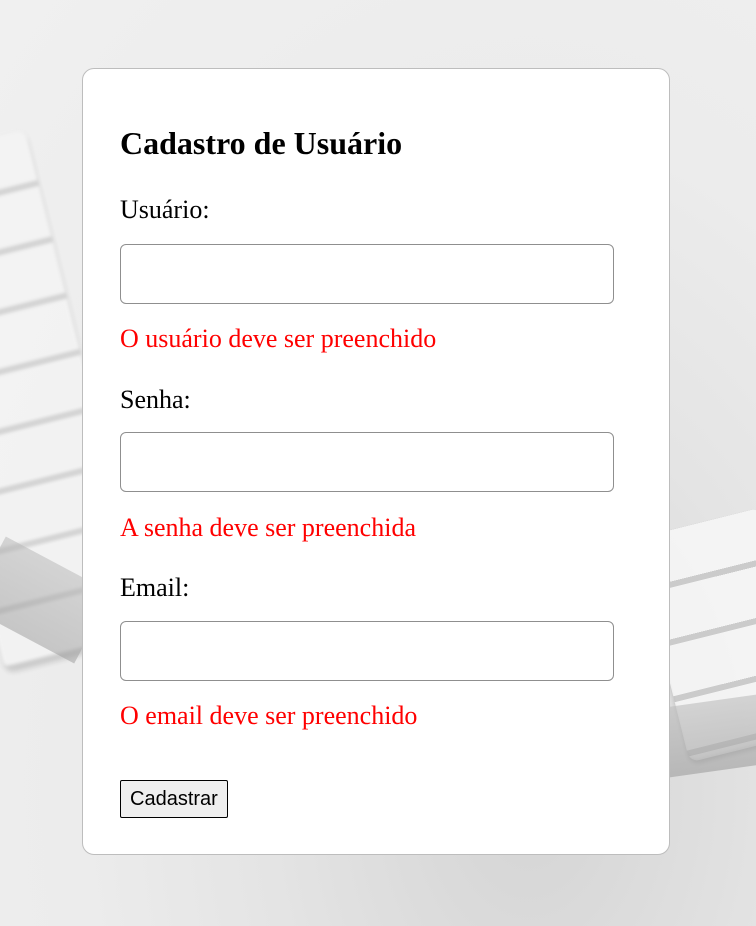  What do you see at coordinates (155, 399) in the screenshot?
I see `password-label: Senha:` at bounding box center [155, 399].